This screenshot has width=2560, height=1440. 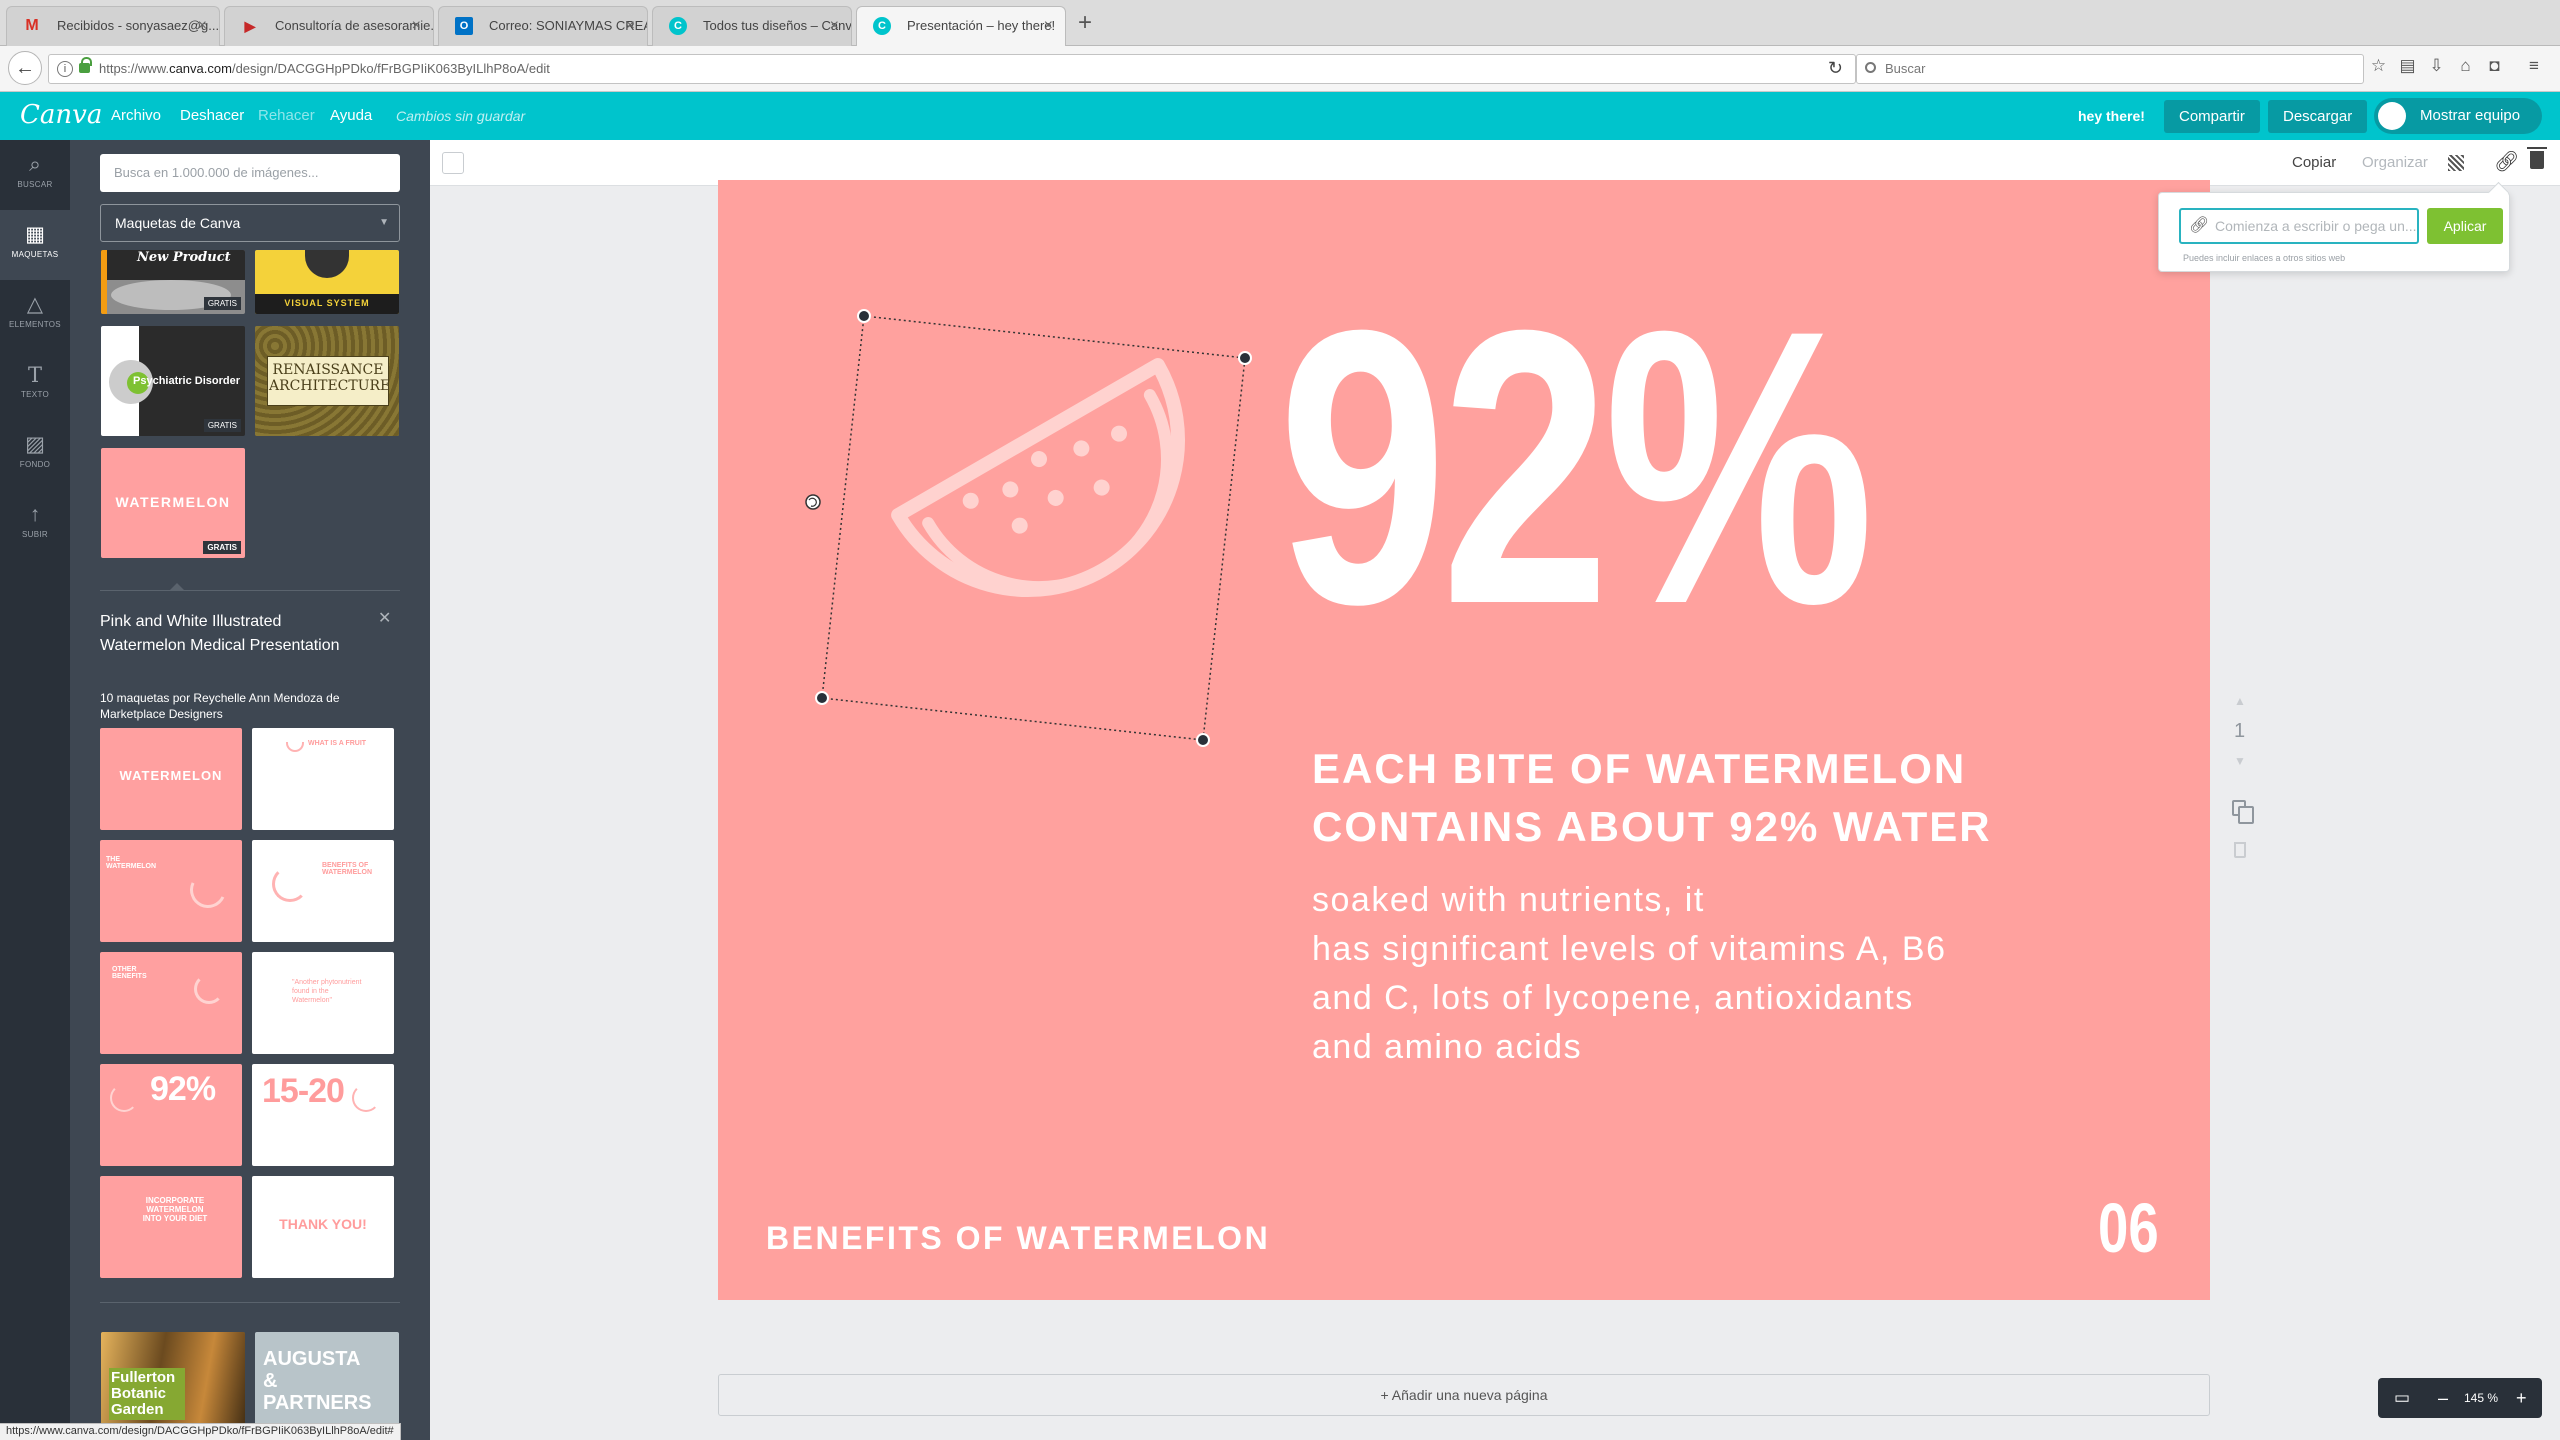 What do you see at coordinates (453, 163) in the screenshot?
I see `select-all-checkbox` at bounding box center [453, 163].